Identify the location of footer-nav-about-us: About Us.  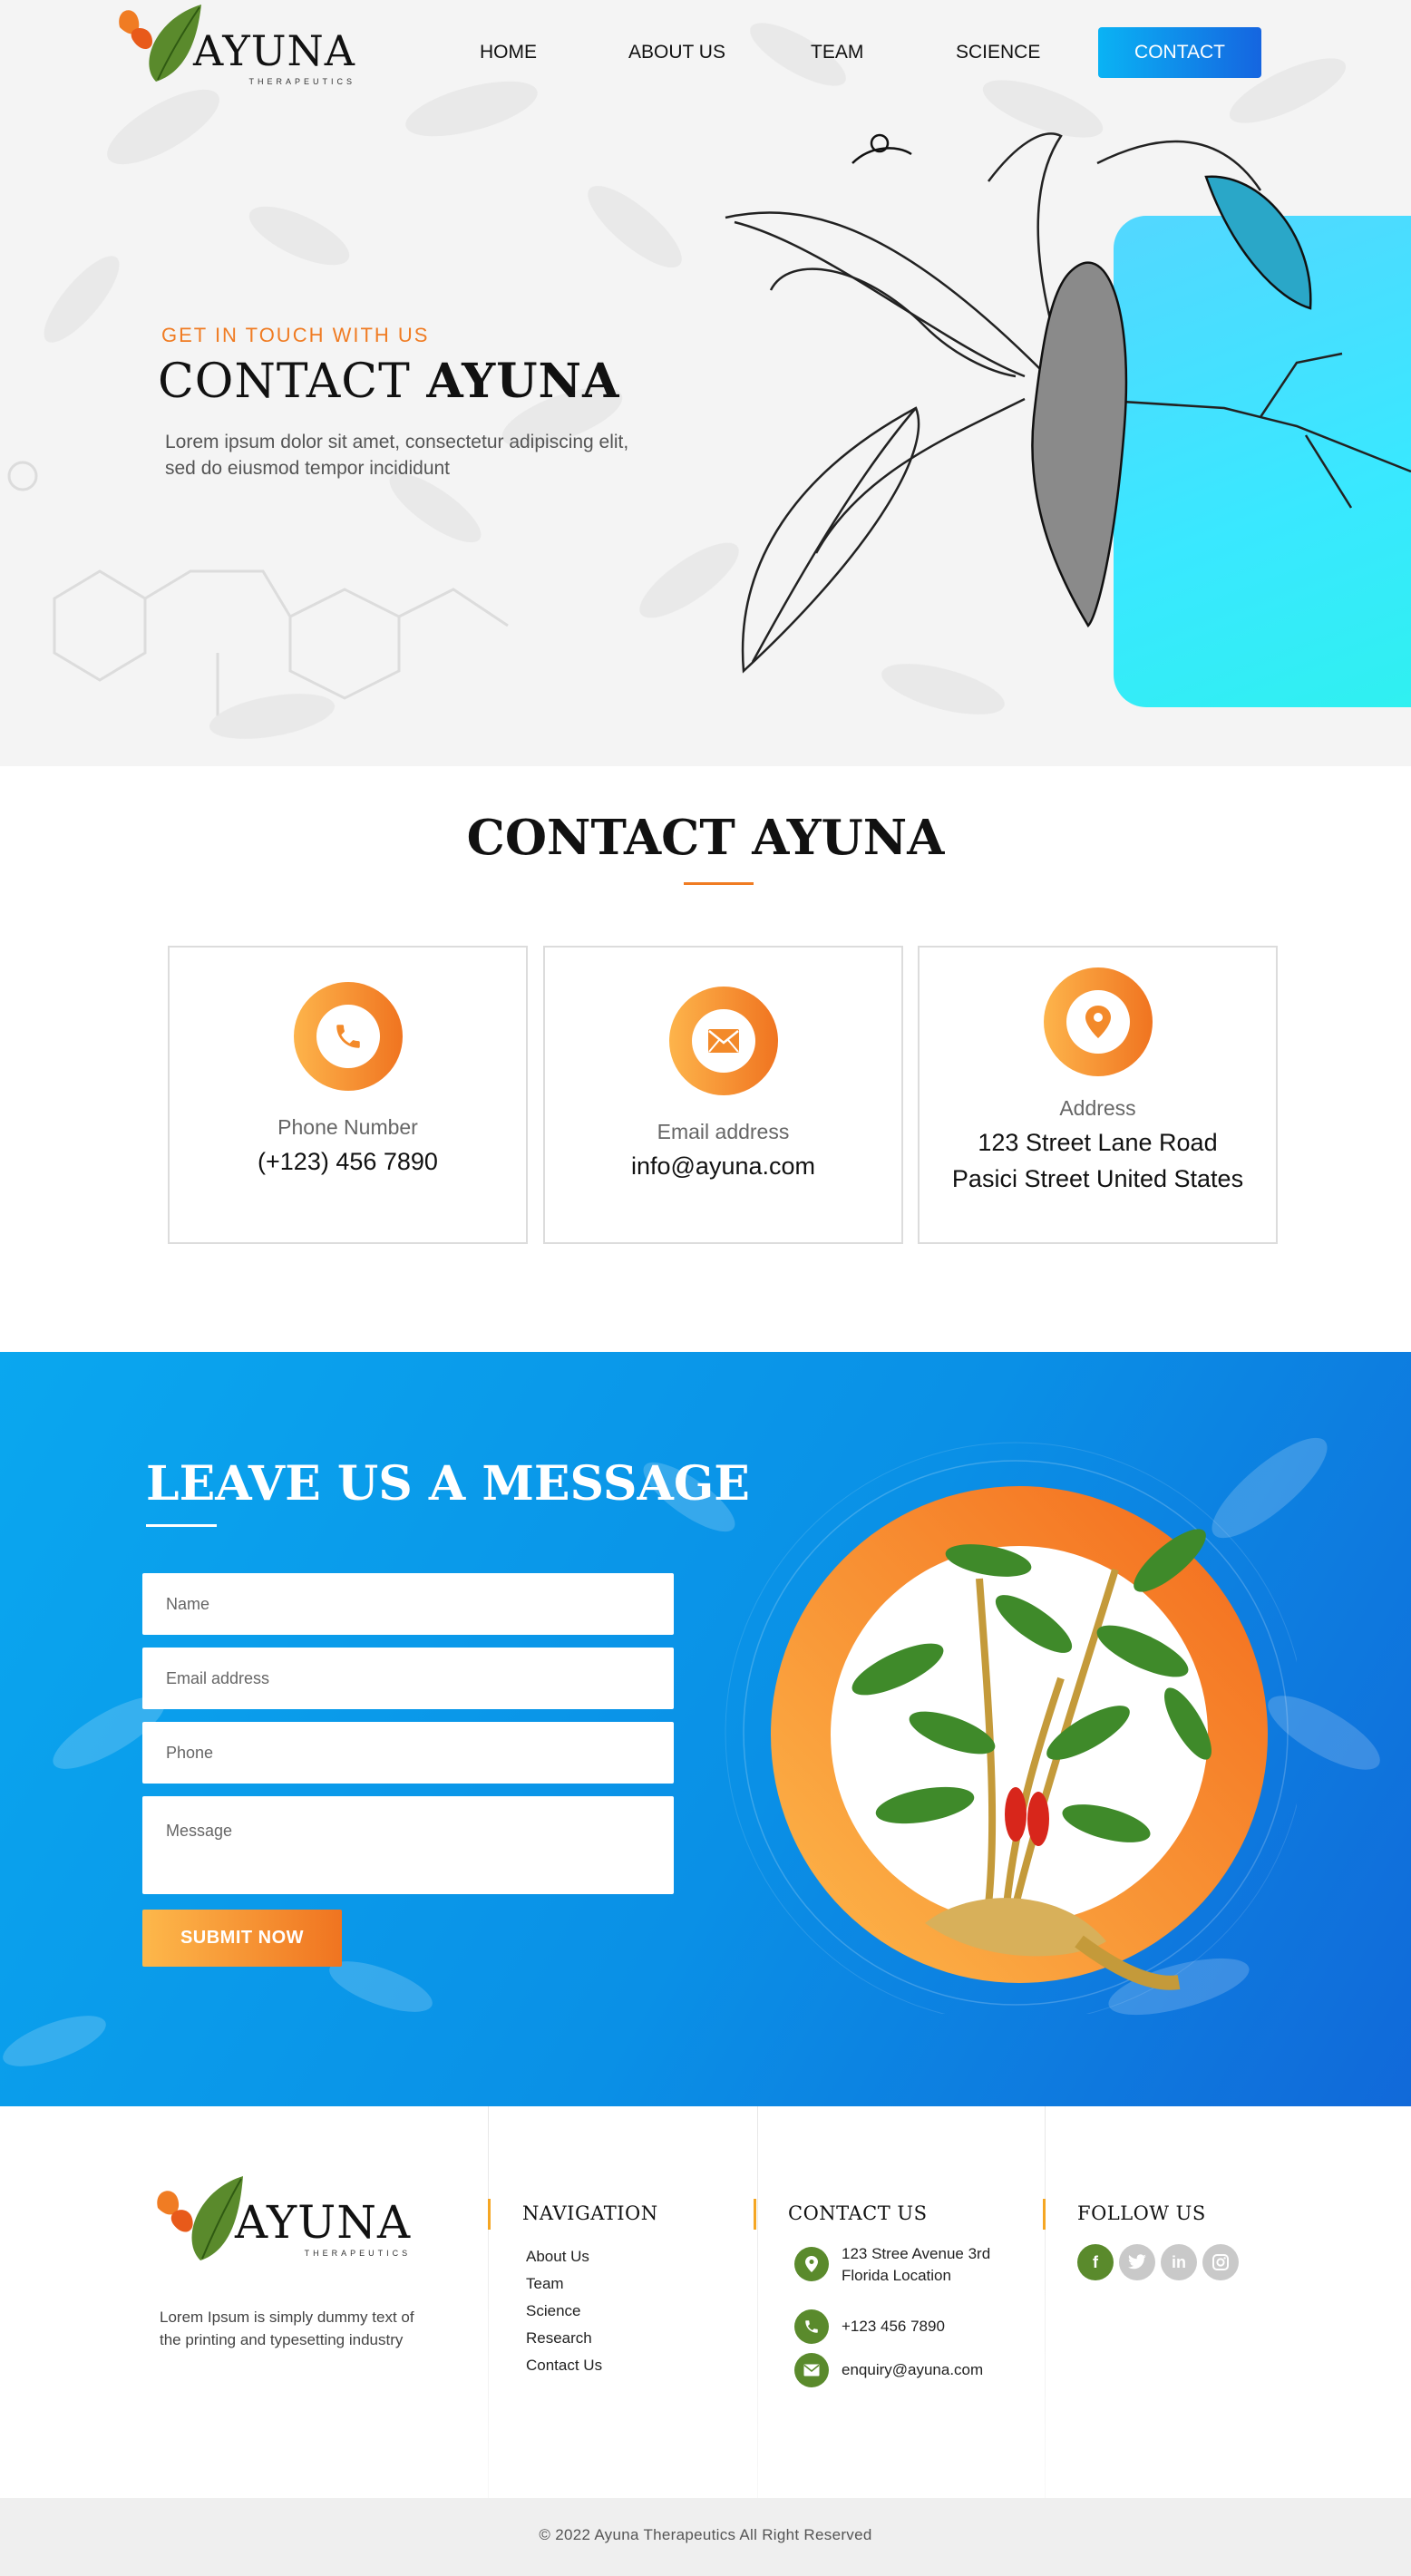
(564, 2256).